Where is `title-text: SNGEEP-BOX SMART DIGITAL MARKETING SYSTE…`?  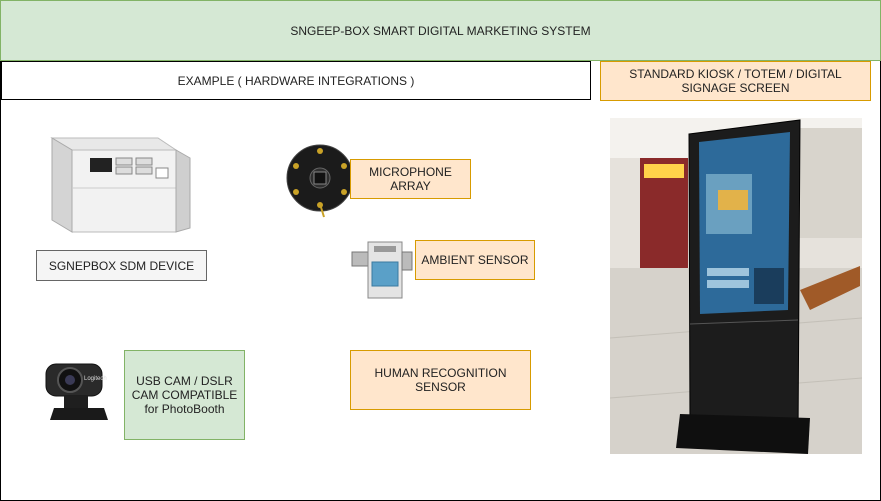 title-text: SNGEEP-BOX SMART DIGITAL MARKETING SYSTE… is located at coordinates (440, 30).